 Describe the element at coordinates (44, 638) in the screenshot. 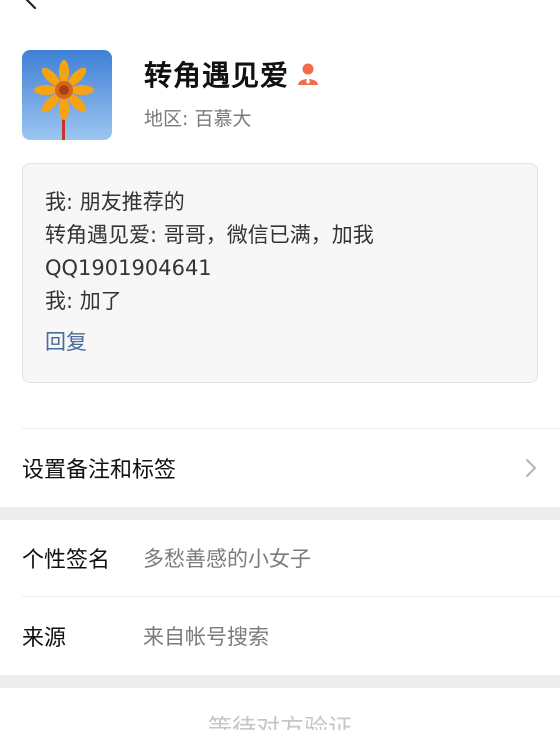

I see `source-label: 来源` at that location.